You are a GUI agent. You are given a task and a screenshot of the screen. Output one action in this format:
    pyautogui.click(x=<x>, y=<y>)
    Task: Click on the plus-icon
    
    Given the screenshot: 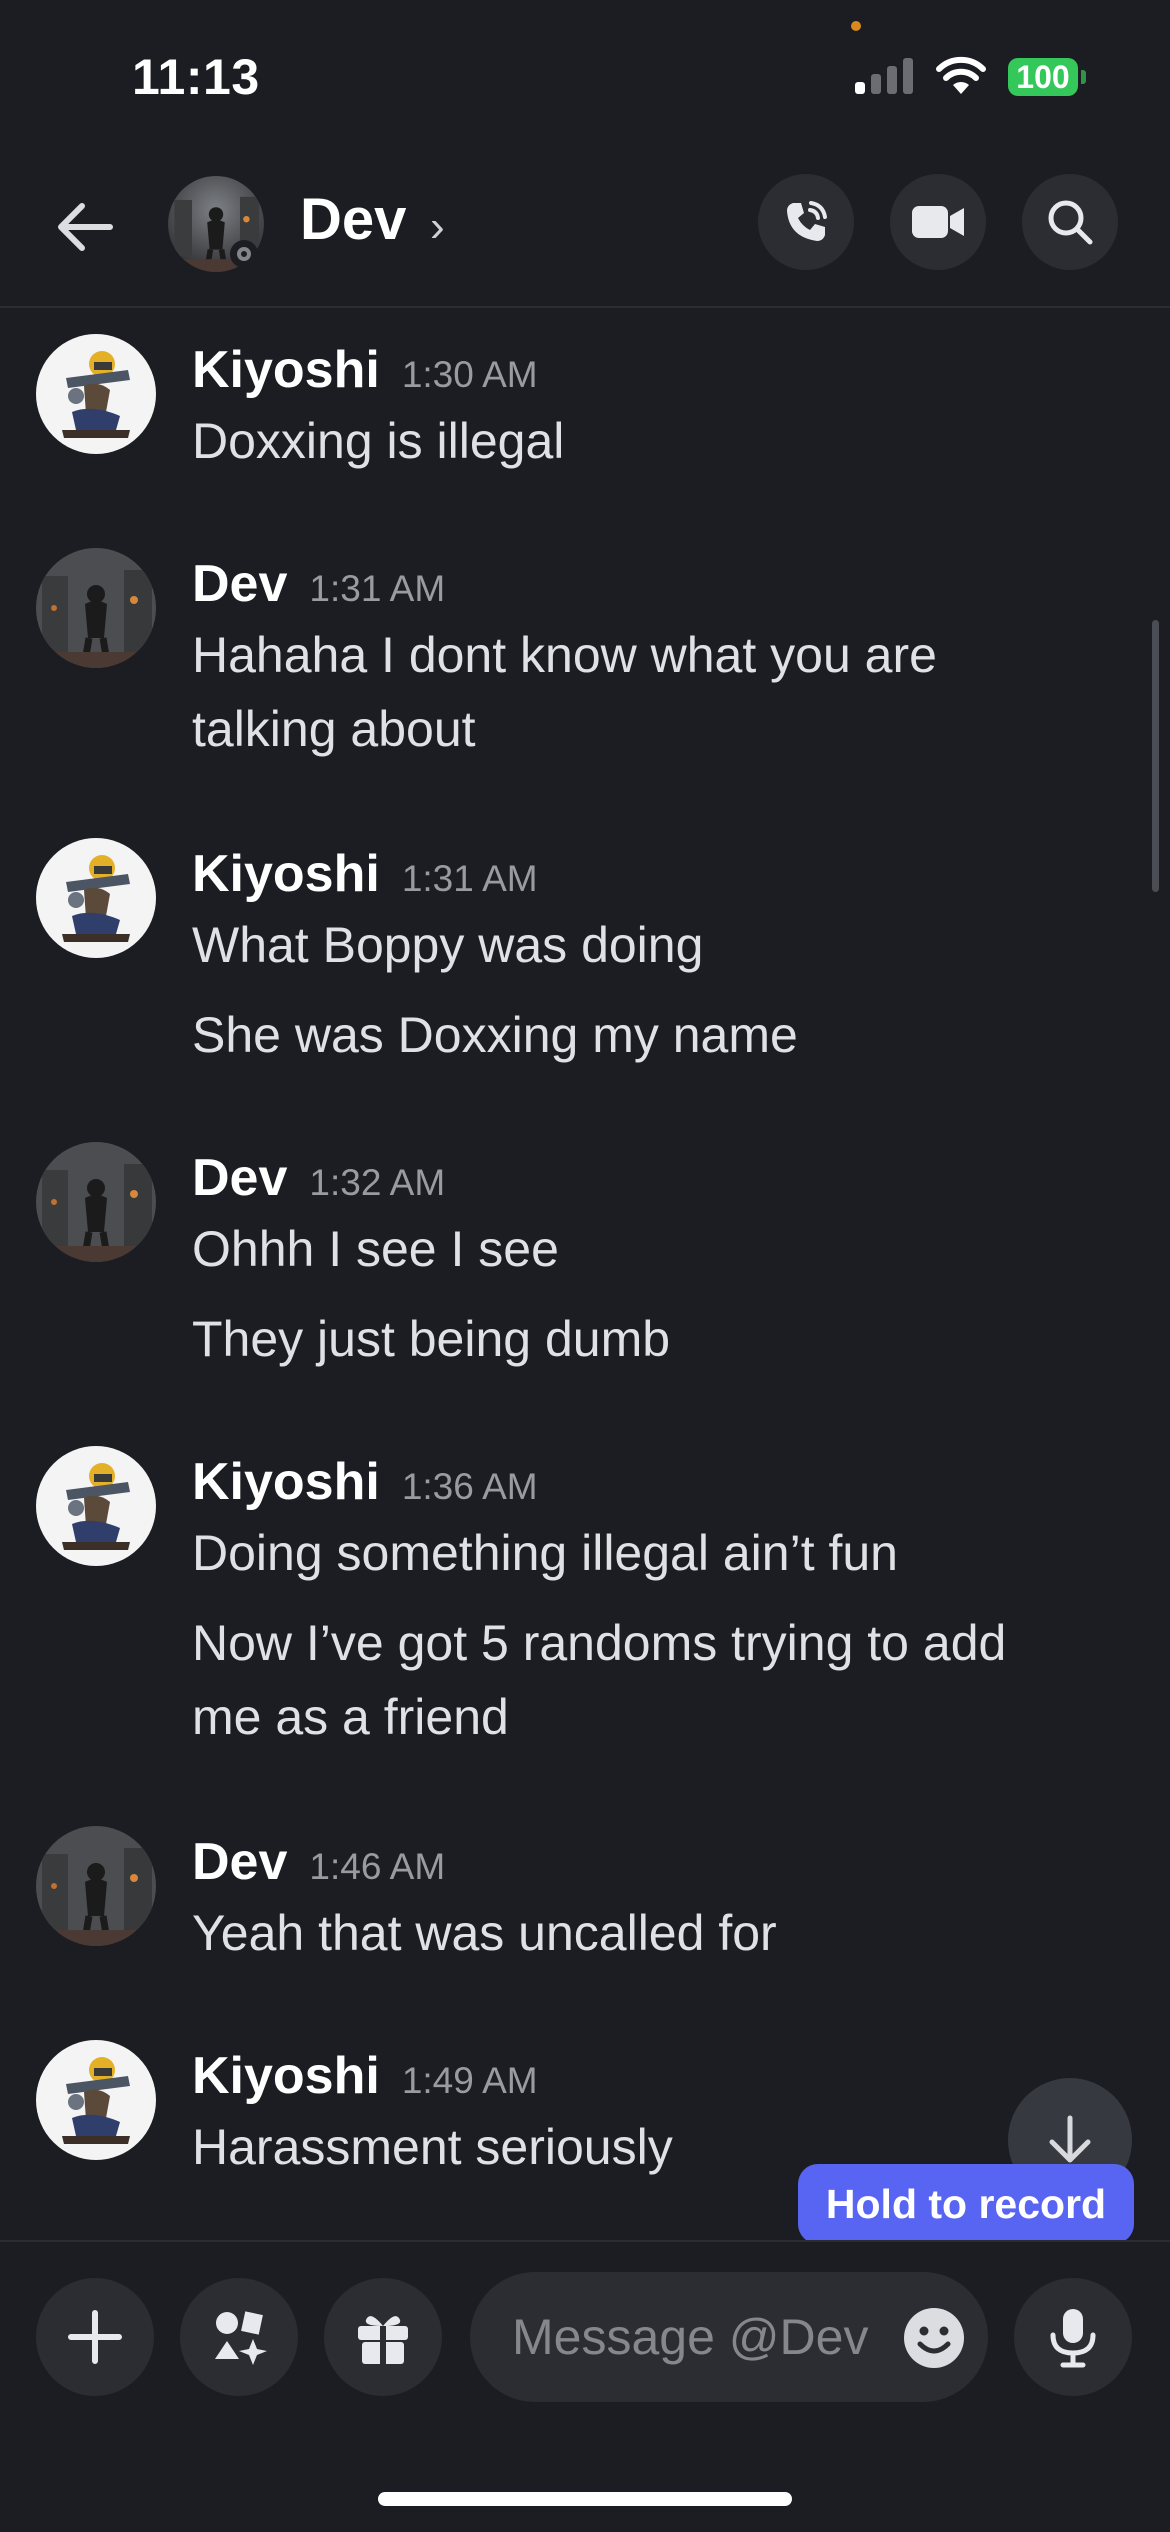 What is the action you would take?
    pyautogui.click(x=95, y=2337)
    